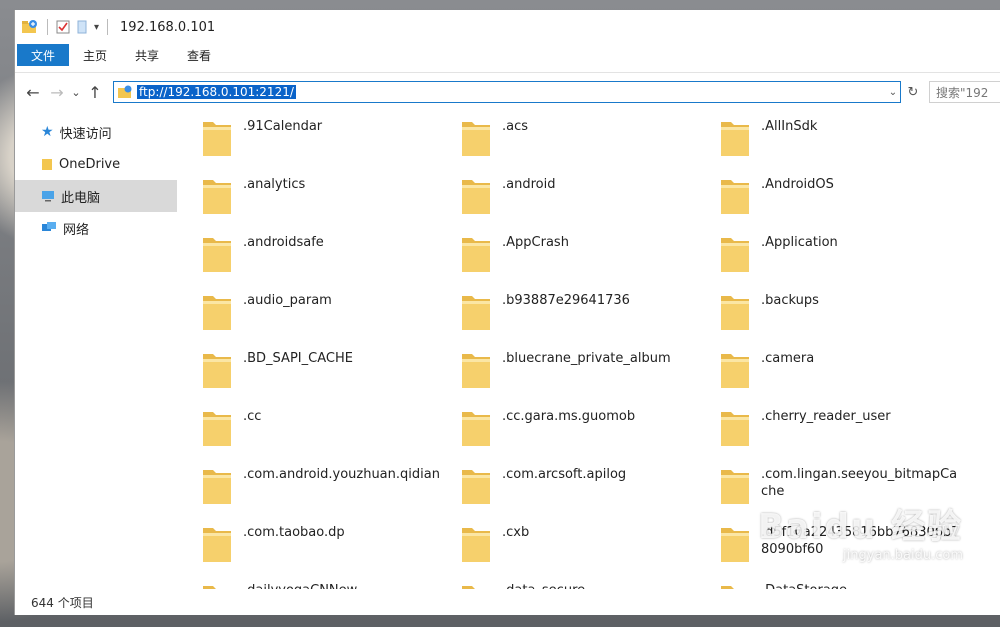 This screenshot has height=627, width=1000. I want to click on separator, so click(47, 27).